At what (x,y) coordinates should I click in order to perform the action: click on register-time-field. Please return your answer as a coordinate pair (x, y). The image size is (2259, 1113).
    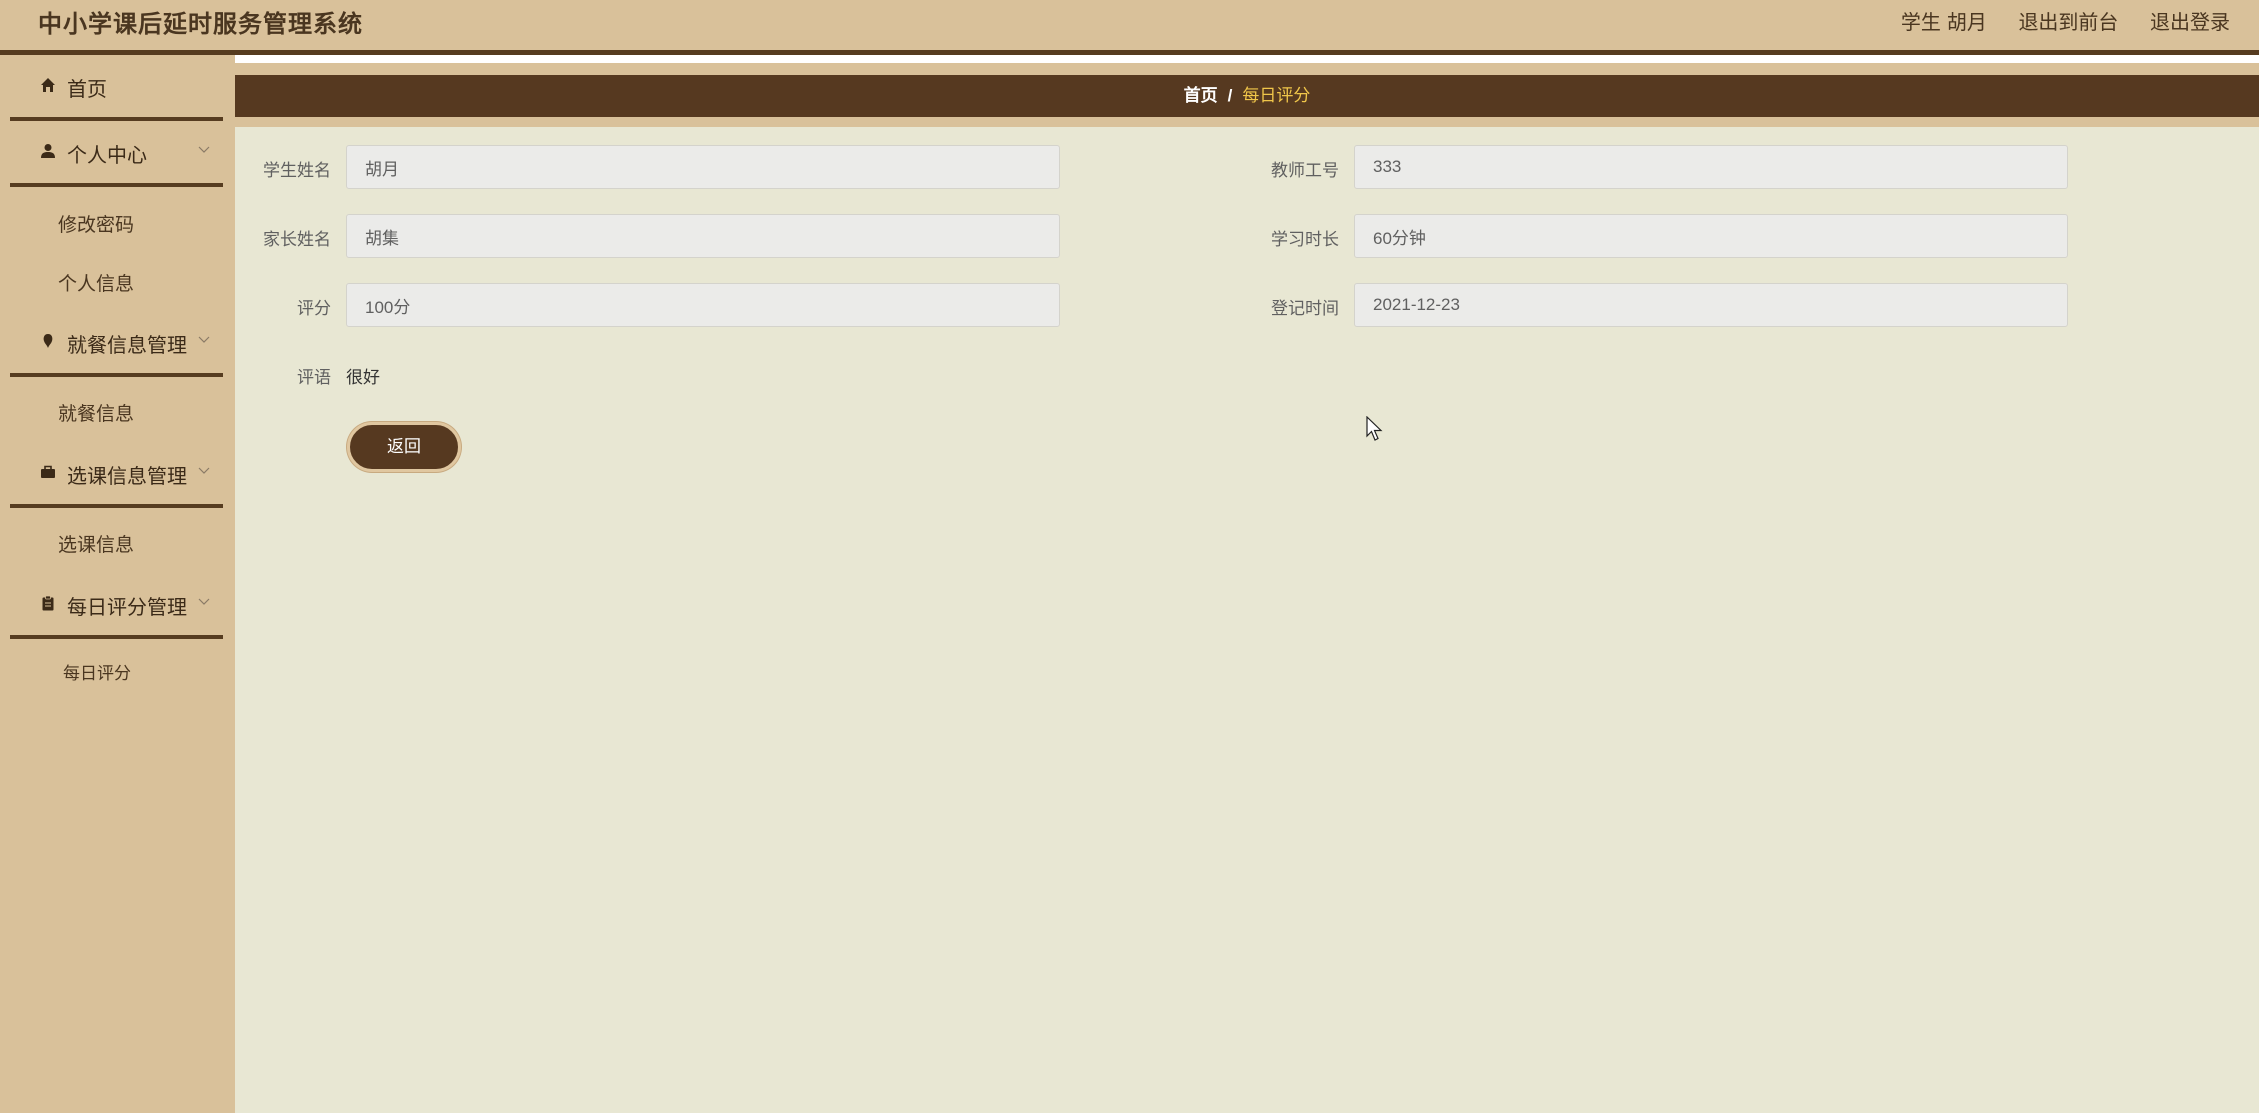
    Looking at the image, I should click on (1711, 305).